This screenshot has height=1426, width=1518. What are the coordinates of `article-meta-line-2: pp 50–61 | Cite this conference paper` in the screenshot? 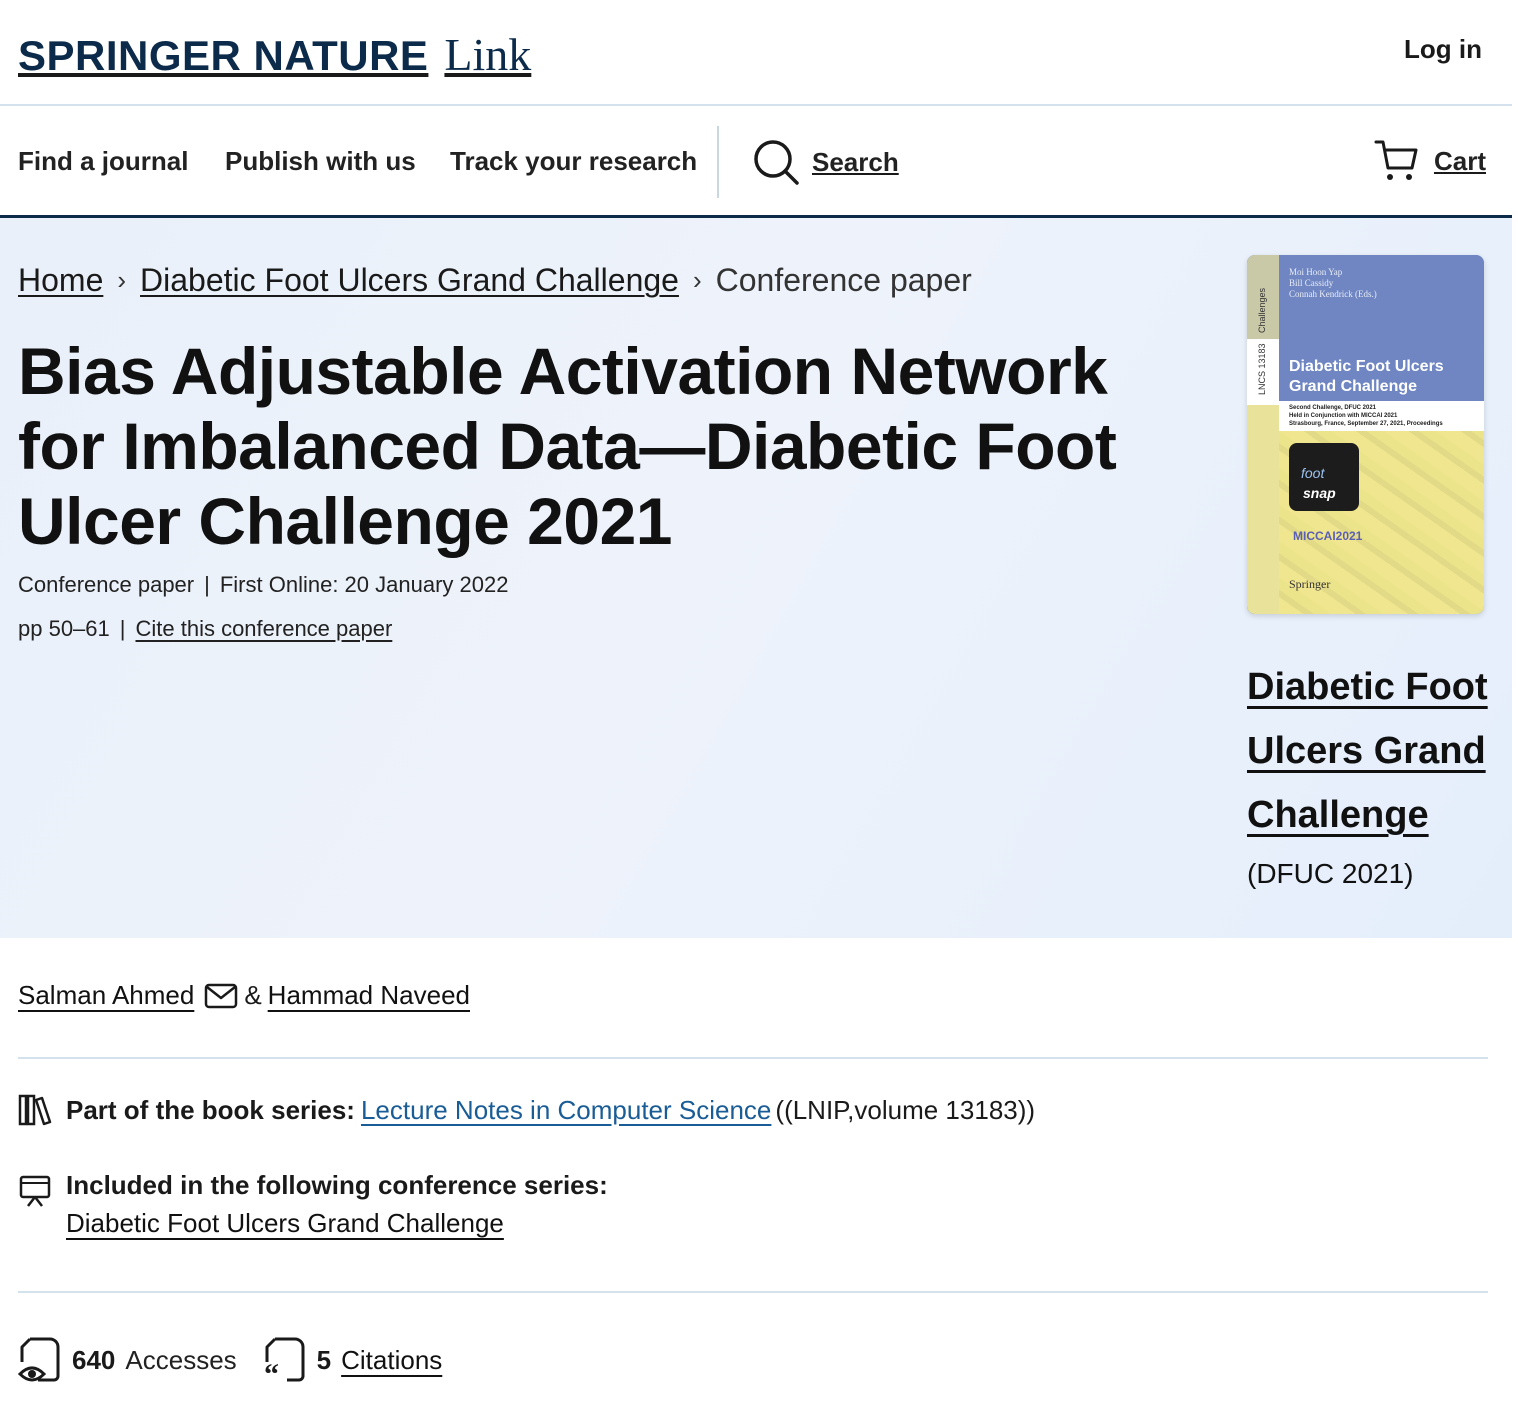 It's located at (205, 629).